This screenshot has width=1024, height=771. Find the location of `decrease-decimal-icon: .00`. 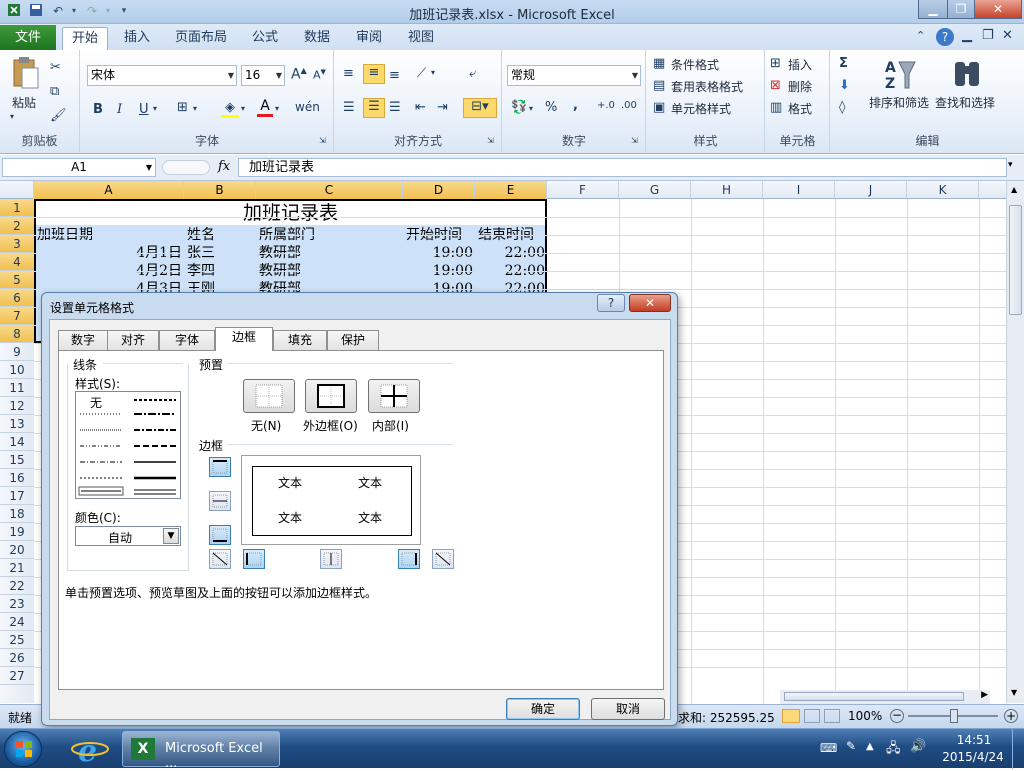

decrease-decimal-icon: .00 is located at coordinates (629, 105).